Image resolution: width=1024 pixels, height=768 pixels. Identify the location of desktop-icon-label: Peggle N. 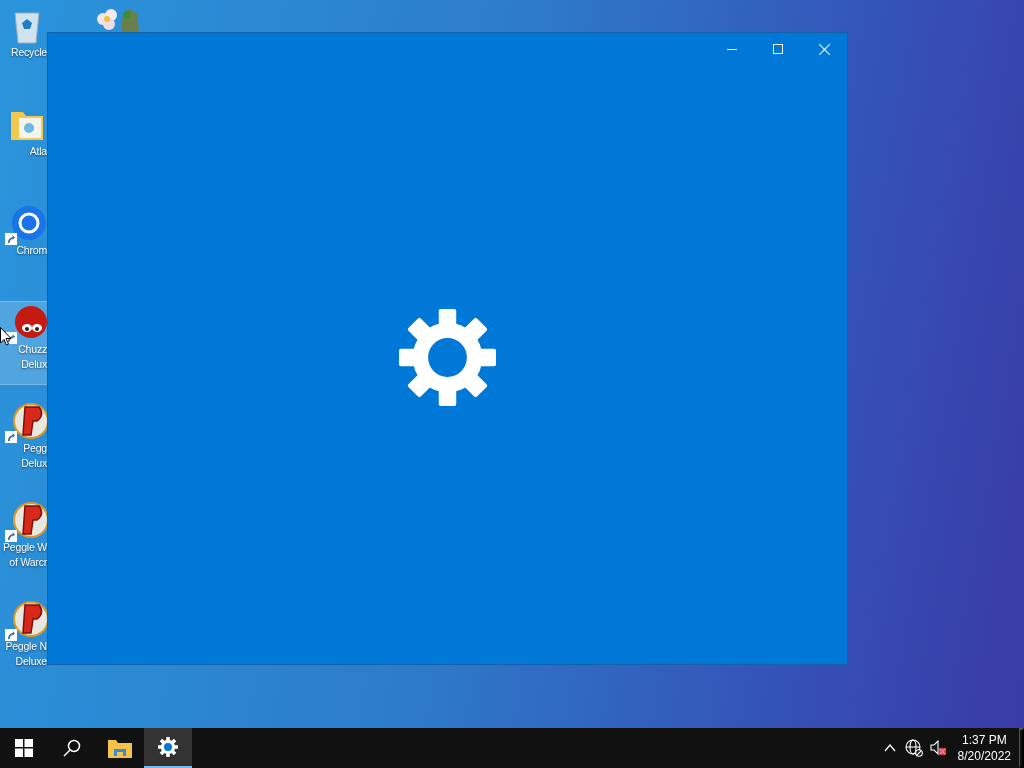
(26, 646).